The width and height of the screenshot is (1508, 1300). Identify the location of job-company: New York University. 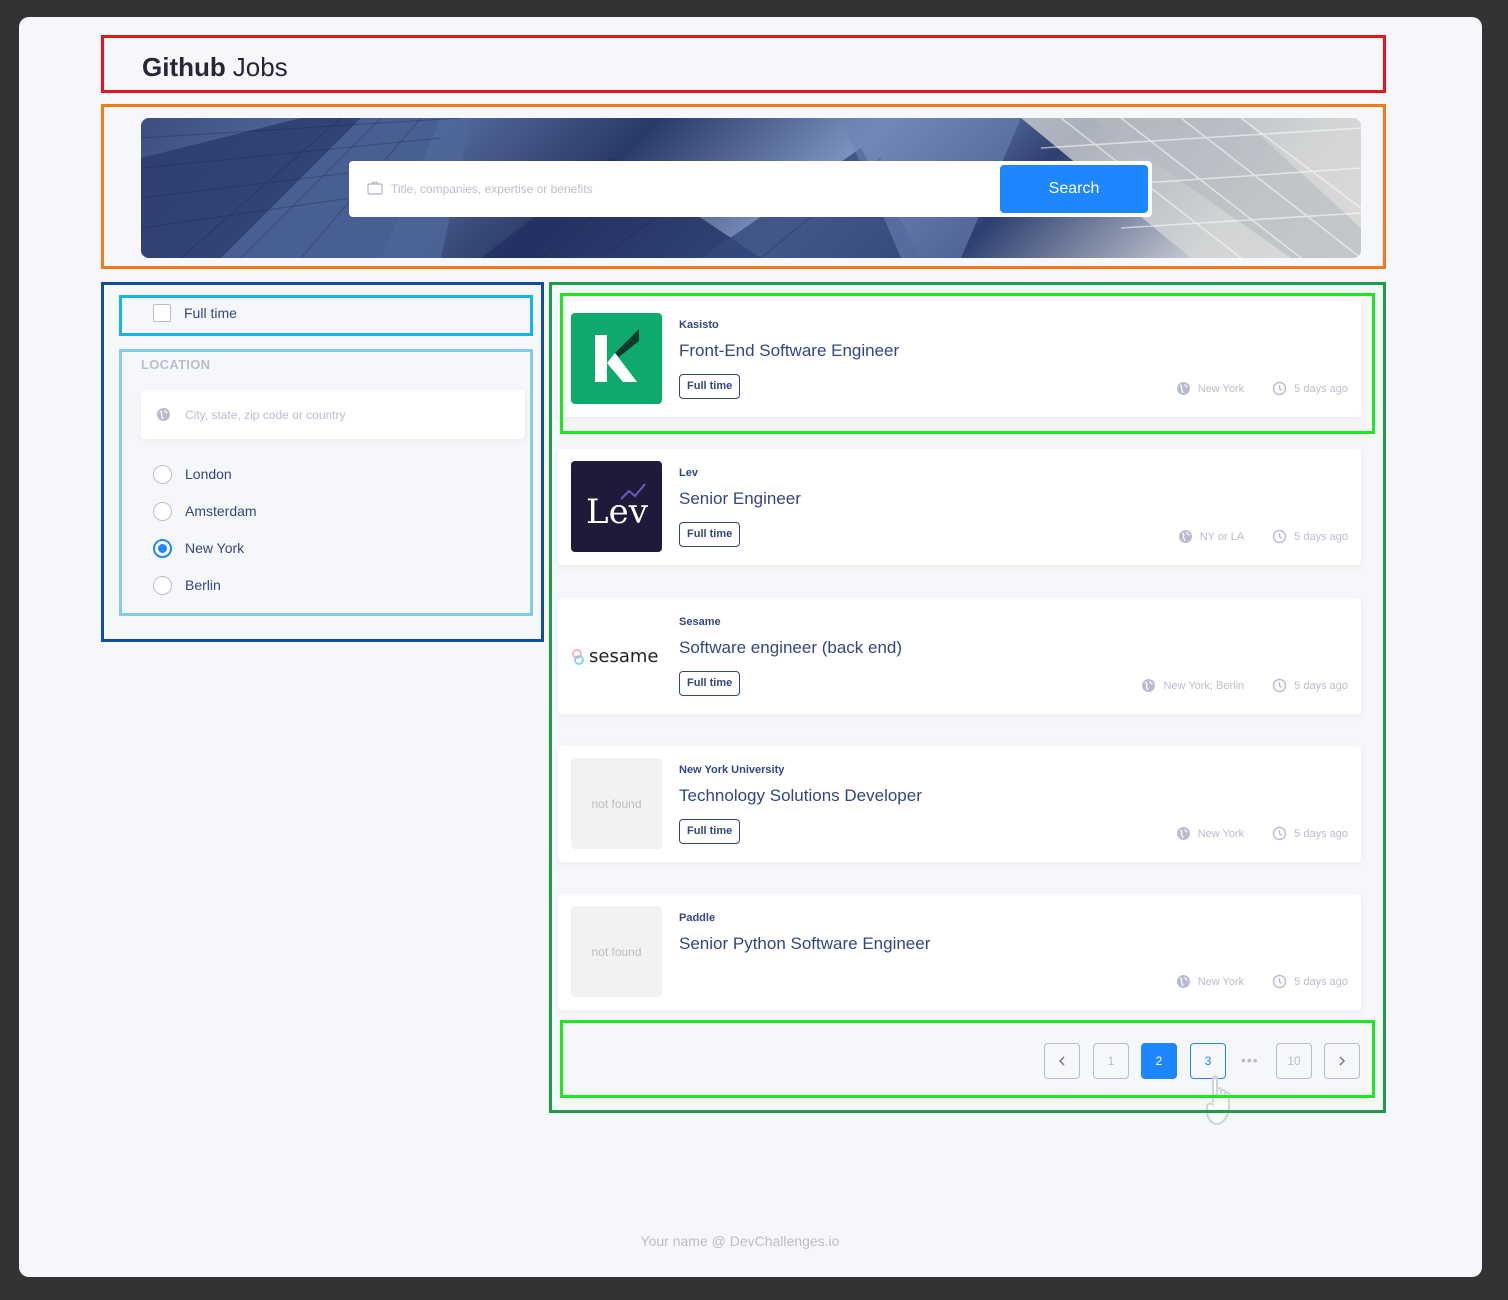
(732, 770).